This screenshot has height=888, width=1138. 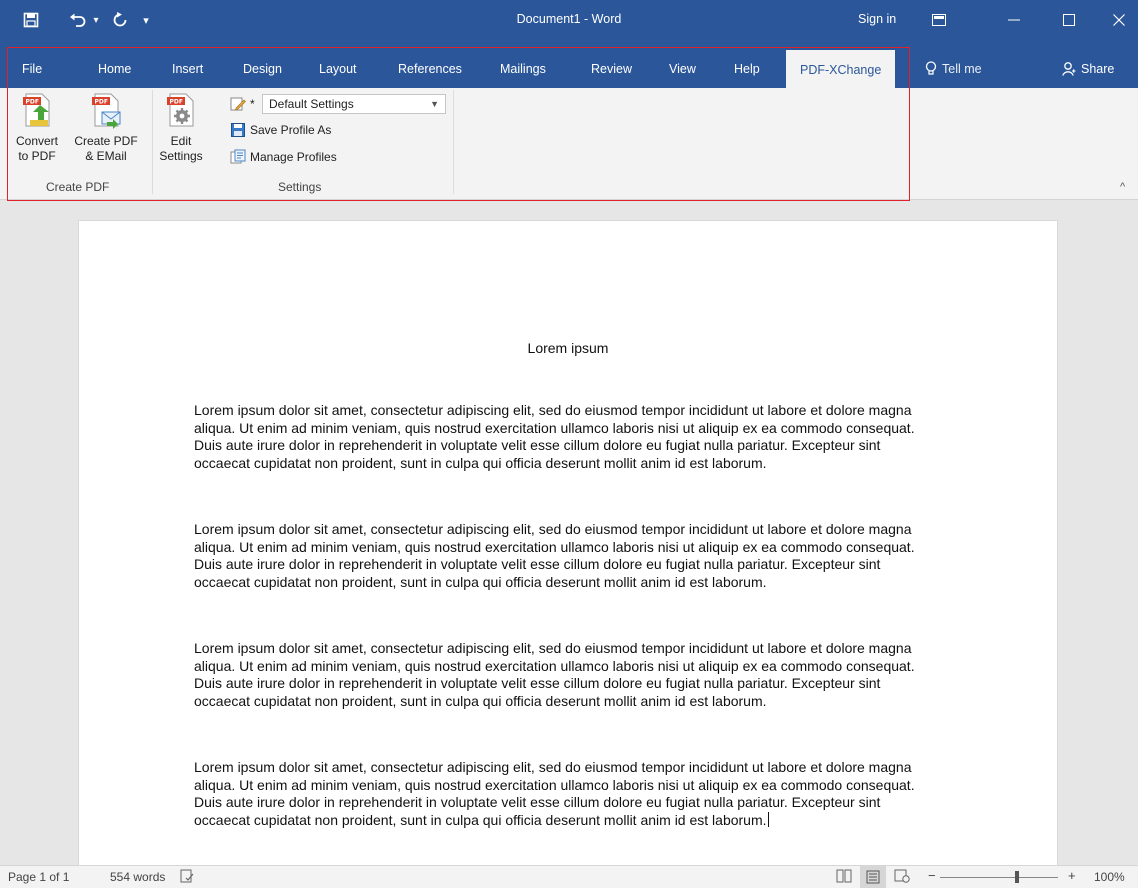 What do you see at coordinates (238, 130) in the screenshot?
I see `save-profile-icon` at bounding box center [238, 130].